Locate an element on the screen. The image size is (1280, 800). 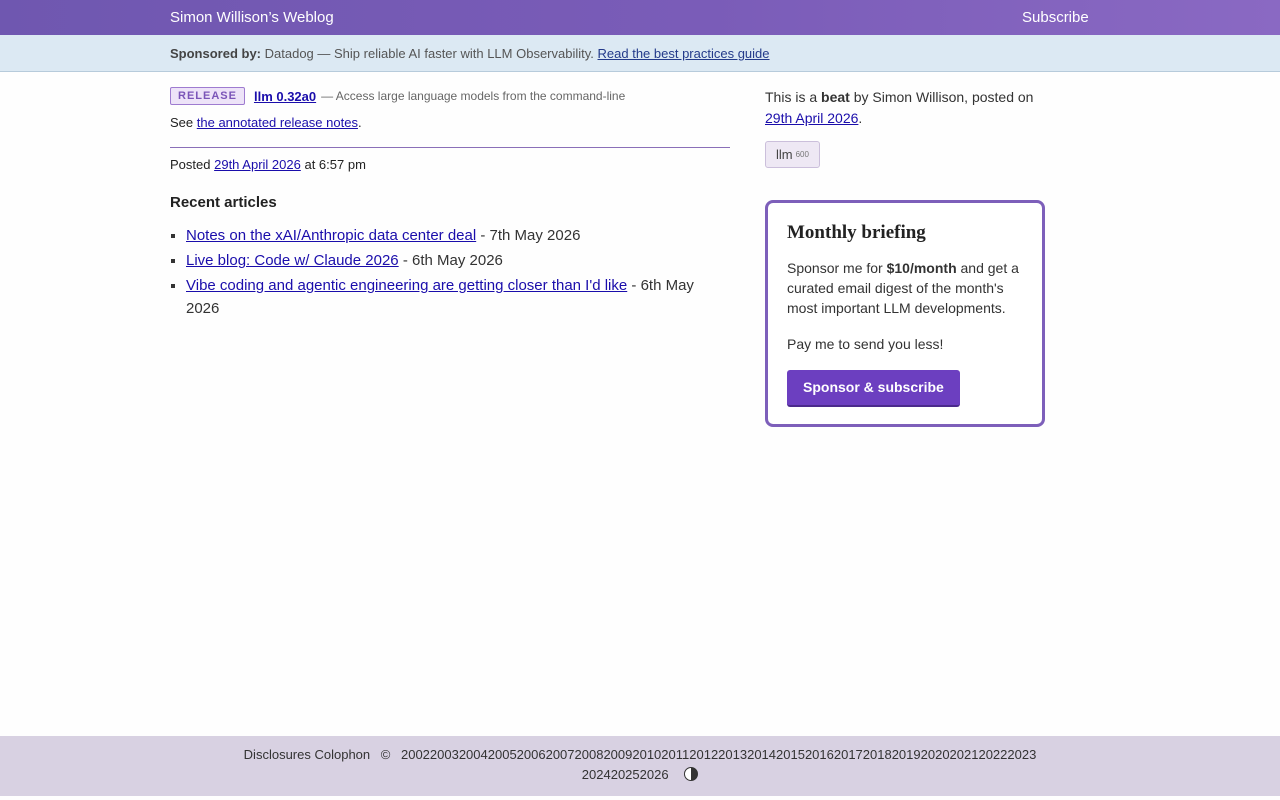
briefing-price: $10/month is located at coordinates (921, 268).